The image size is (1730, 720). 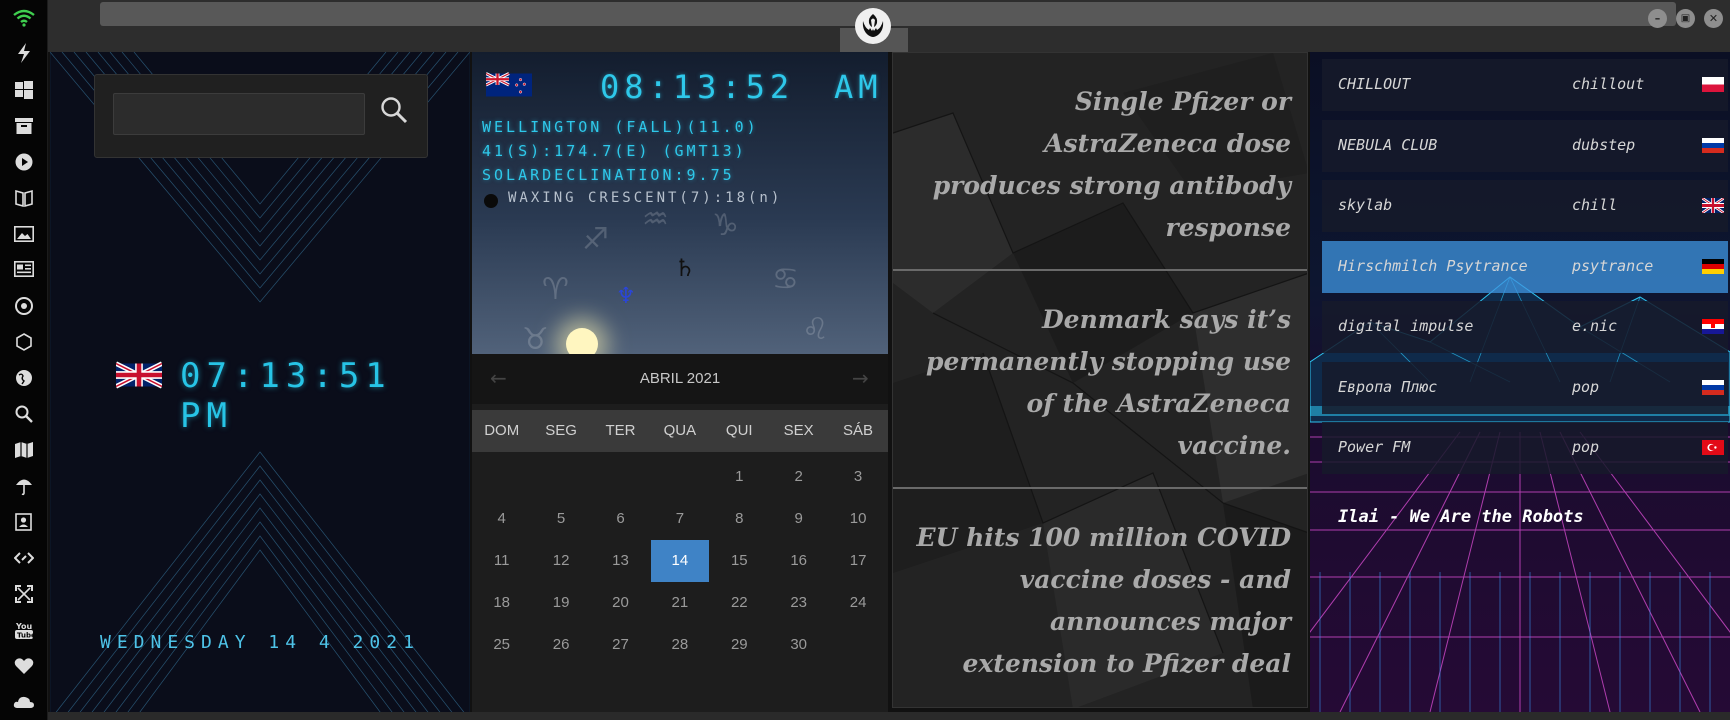 What do you see at coordinates (1461, 517) in the screenshot?
I see `now-playing-track: Ilai - We Are the Robots` at bounding box center [1461, 517].